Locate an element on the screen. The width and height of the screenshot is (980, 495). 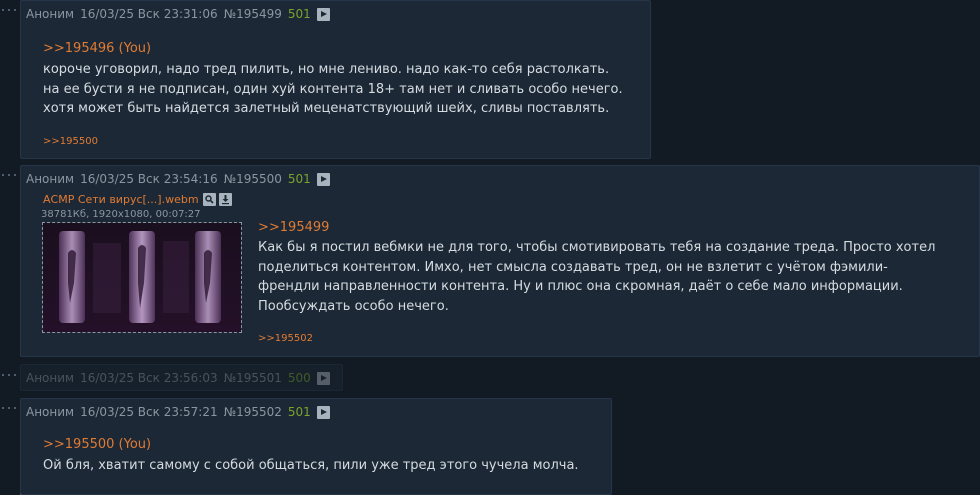
video-thumbnail is located at coordinates (142, 277).